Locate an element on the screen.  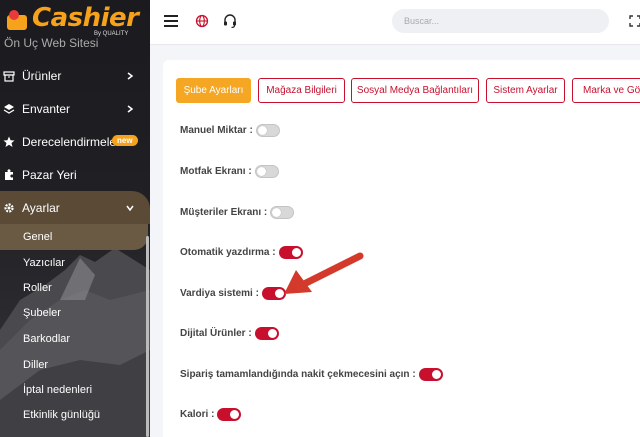
sidebar-item-marketplace: Pazar Yeri is located at coordinates (75, 174).